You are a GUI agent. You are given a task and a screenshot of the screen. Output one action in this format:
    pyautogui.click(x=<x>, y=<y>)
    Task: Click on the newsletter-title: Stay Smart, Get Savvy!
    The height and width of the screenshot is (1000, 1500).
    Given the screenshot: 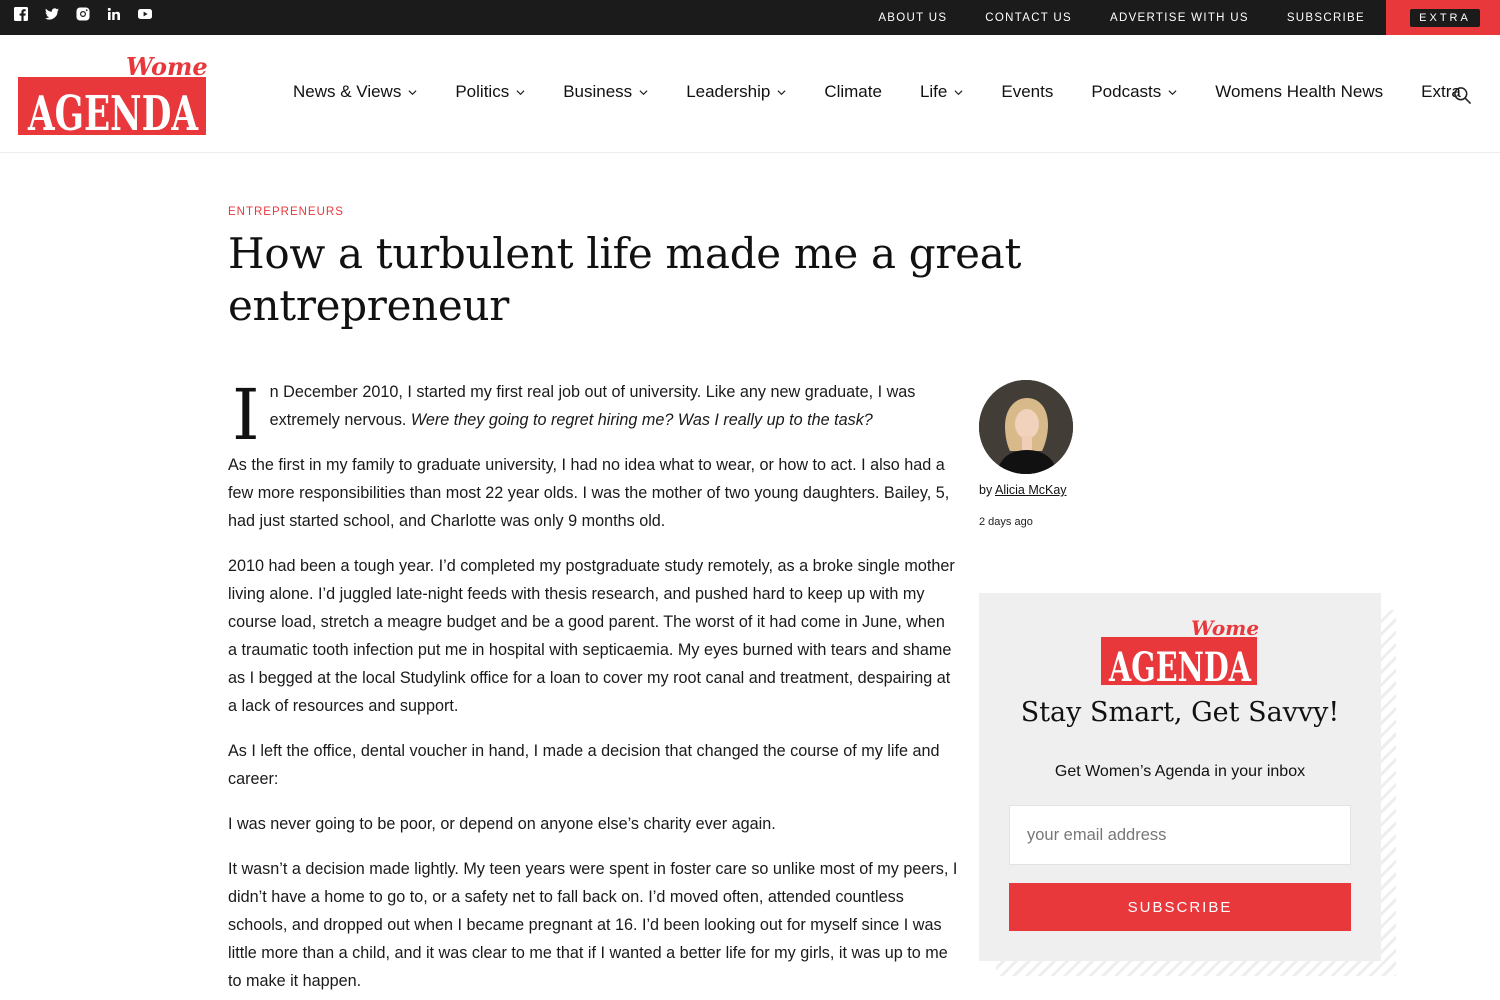 What is the action you would take?
    pyautogui.click(x=1180, y=712)
    